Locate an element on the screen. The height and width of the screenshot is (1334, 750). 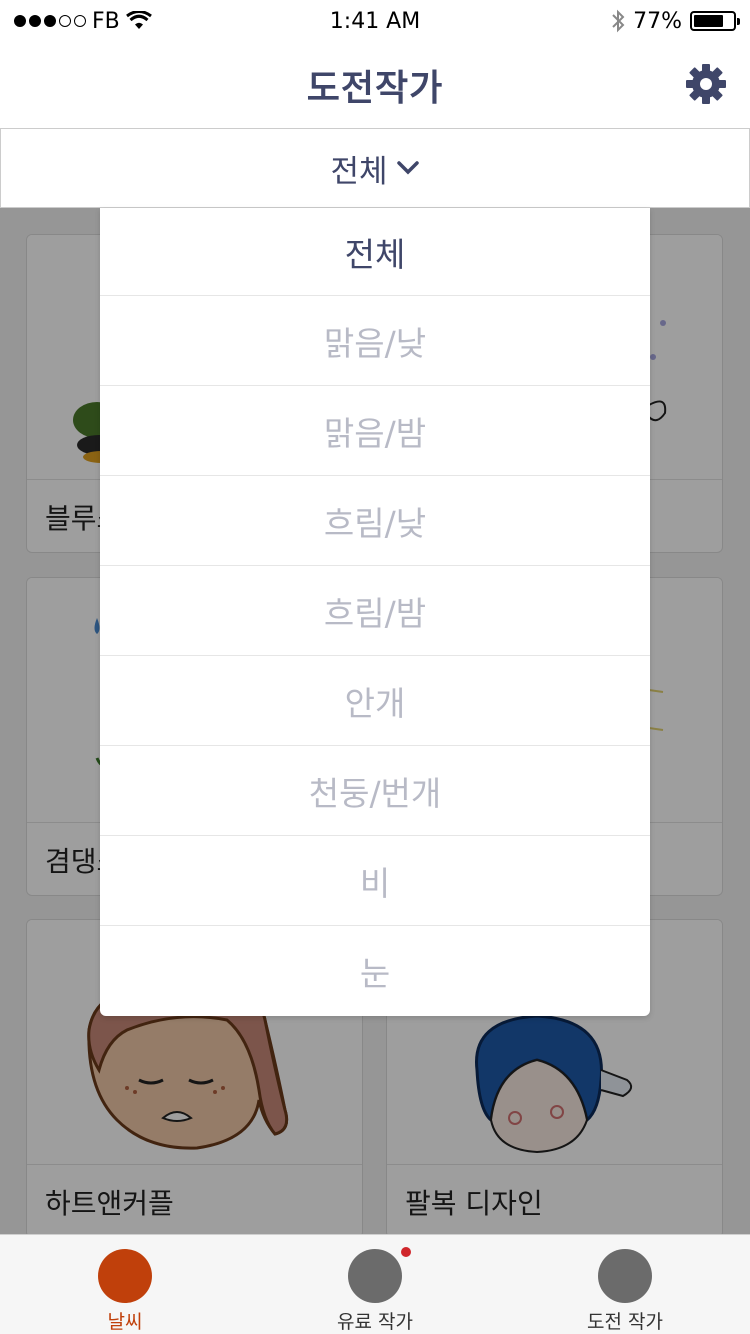
status-right: 77% is located at coordinates (675, 21).